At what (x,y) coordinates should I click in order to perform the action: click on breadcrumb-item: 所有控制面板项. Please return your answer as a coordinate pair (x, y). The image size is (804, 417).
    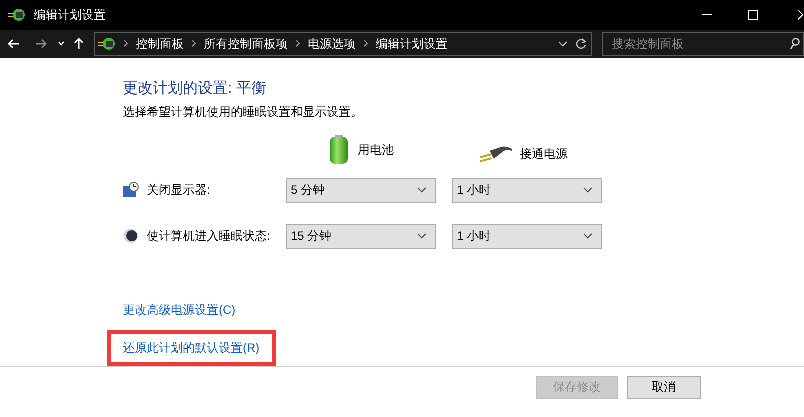
    Looking at the image, I should click on (246, 43).